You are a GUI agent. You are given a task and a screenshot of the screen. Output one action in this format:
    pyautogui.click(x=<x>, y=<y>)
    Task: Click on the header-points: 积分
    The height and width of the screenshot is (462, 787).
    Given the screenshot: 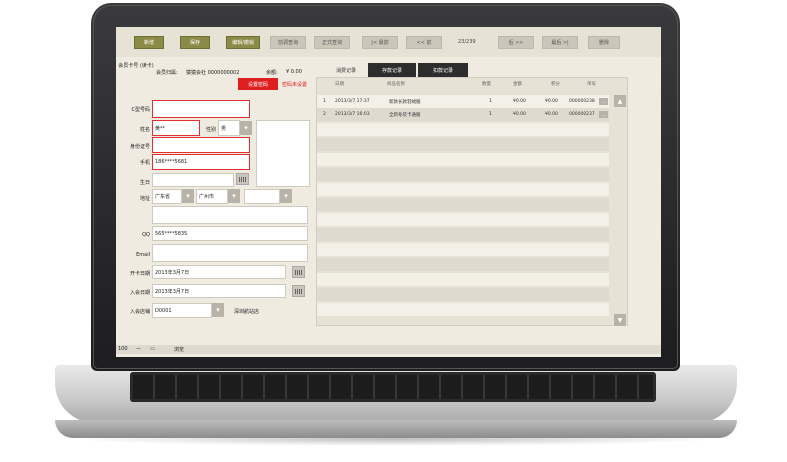 What is the action you would take?
    pyautogui.click(x=555, y=84)
    